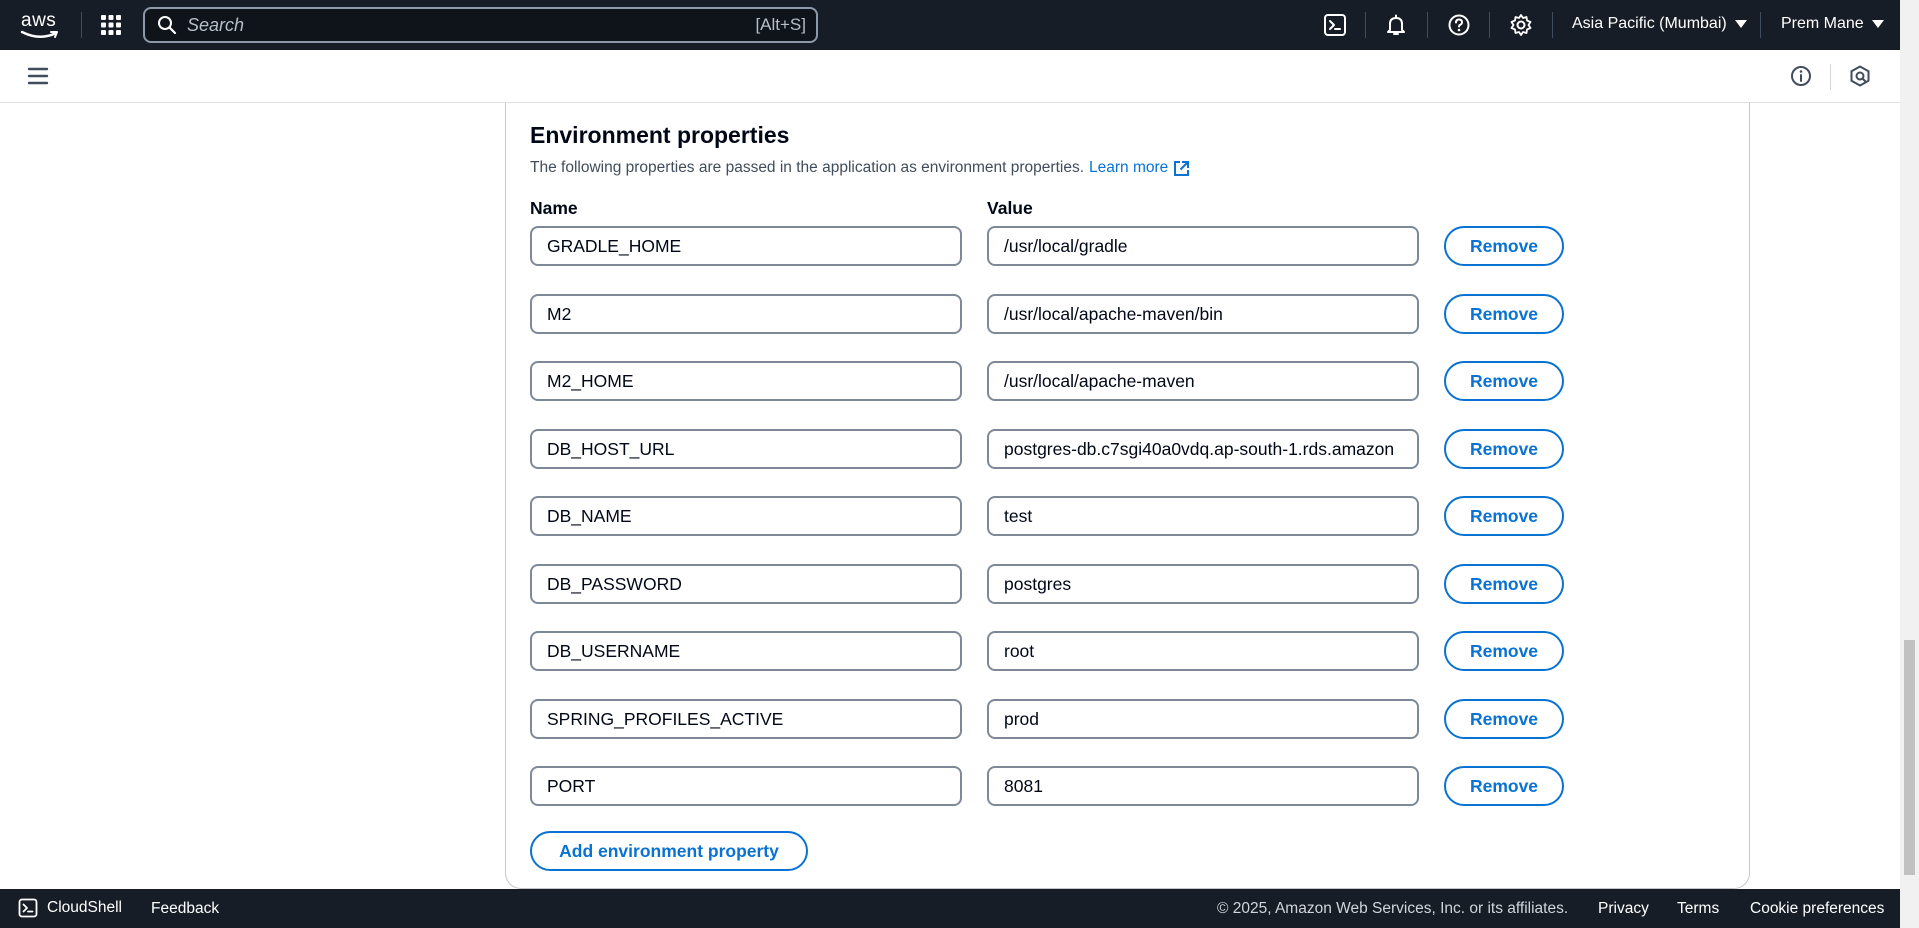  Describe the element at coordinates (746, 584) in the screenshot. I see `property-name-input: DB_PASSWORD` at that location.